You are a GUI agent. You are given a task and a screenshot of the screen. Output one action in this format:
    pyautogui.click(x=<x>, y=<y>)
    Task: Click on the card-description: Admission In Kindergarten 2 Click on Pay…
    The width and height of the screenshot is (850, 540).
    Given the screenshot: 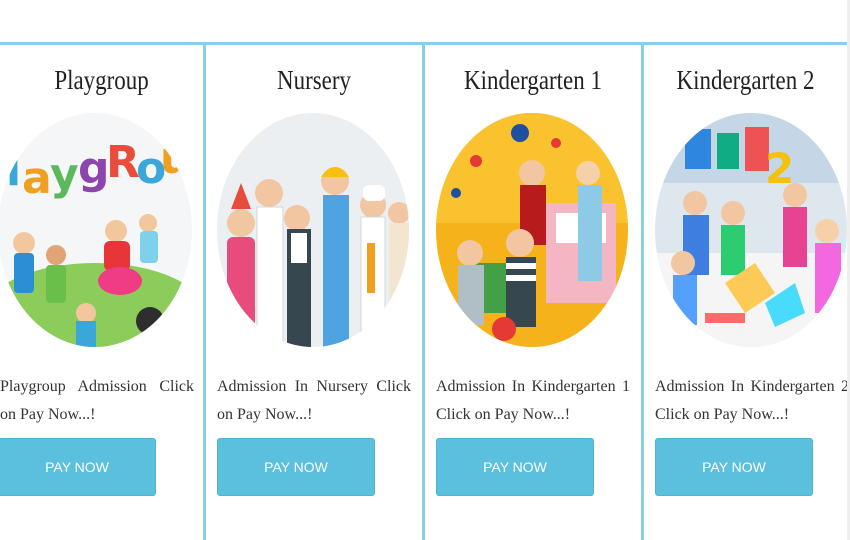 What is the action you would take?
    pyautogui.click(x=752, y=400)
    